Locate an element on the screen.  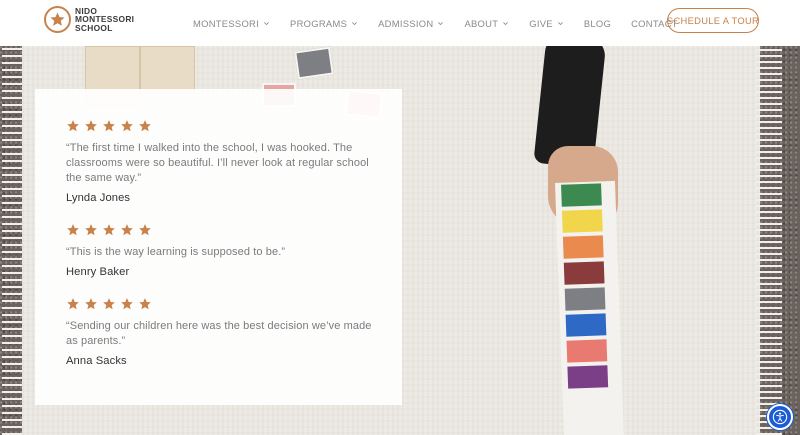
nav-item-admission: ADMISSION is located at coordinates (411, 23).